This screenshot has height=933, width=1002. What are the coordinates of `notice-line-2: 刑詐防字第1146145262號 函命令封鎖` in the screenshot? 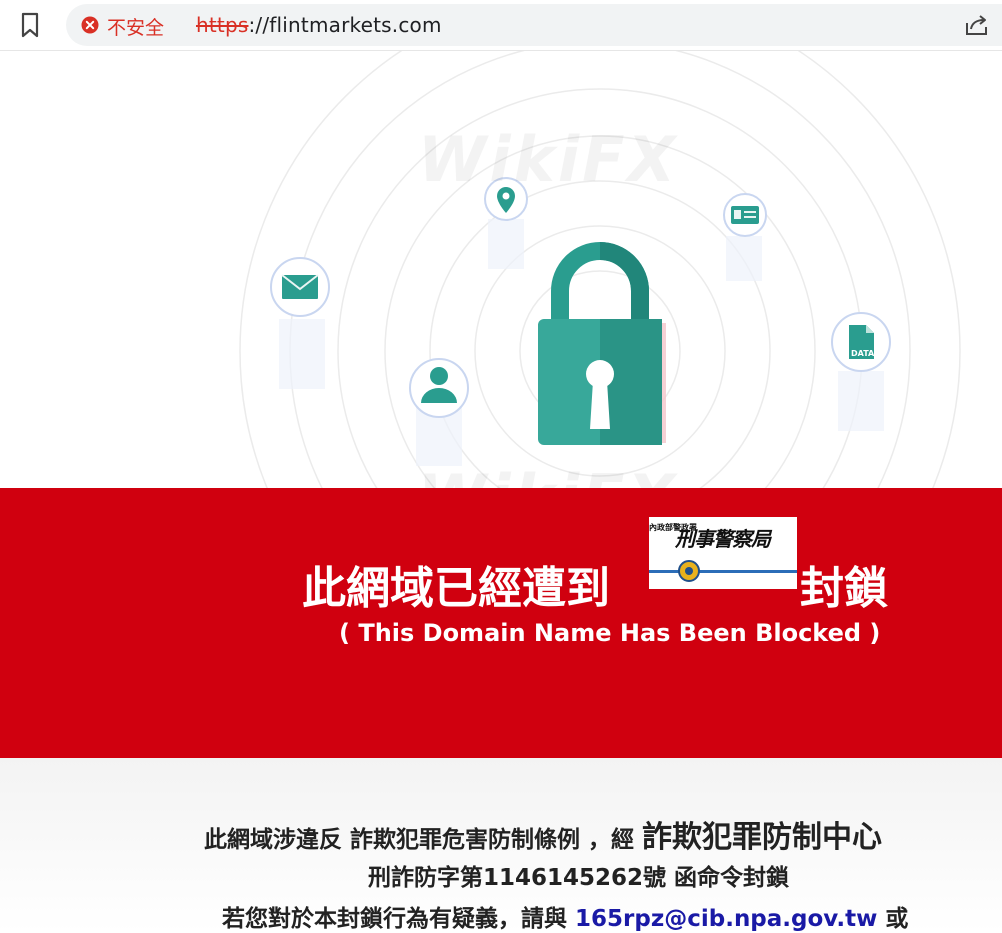 It's located at (579, 878).